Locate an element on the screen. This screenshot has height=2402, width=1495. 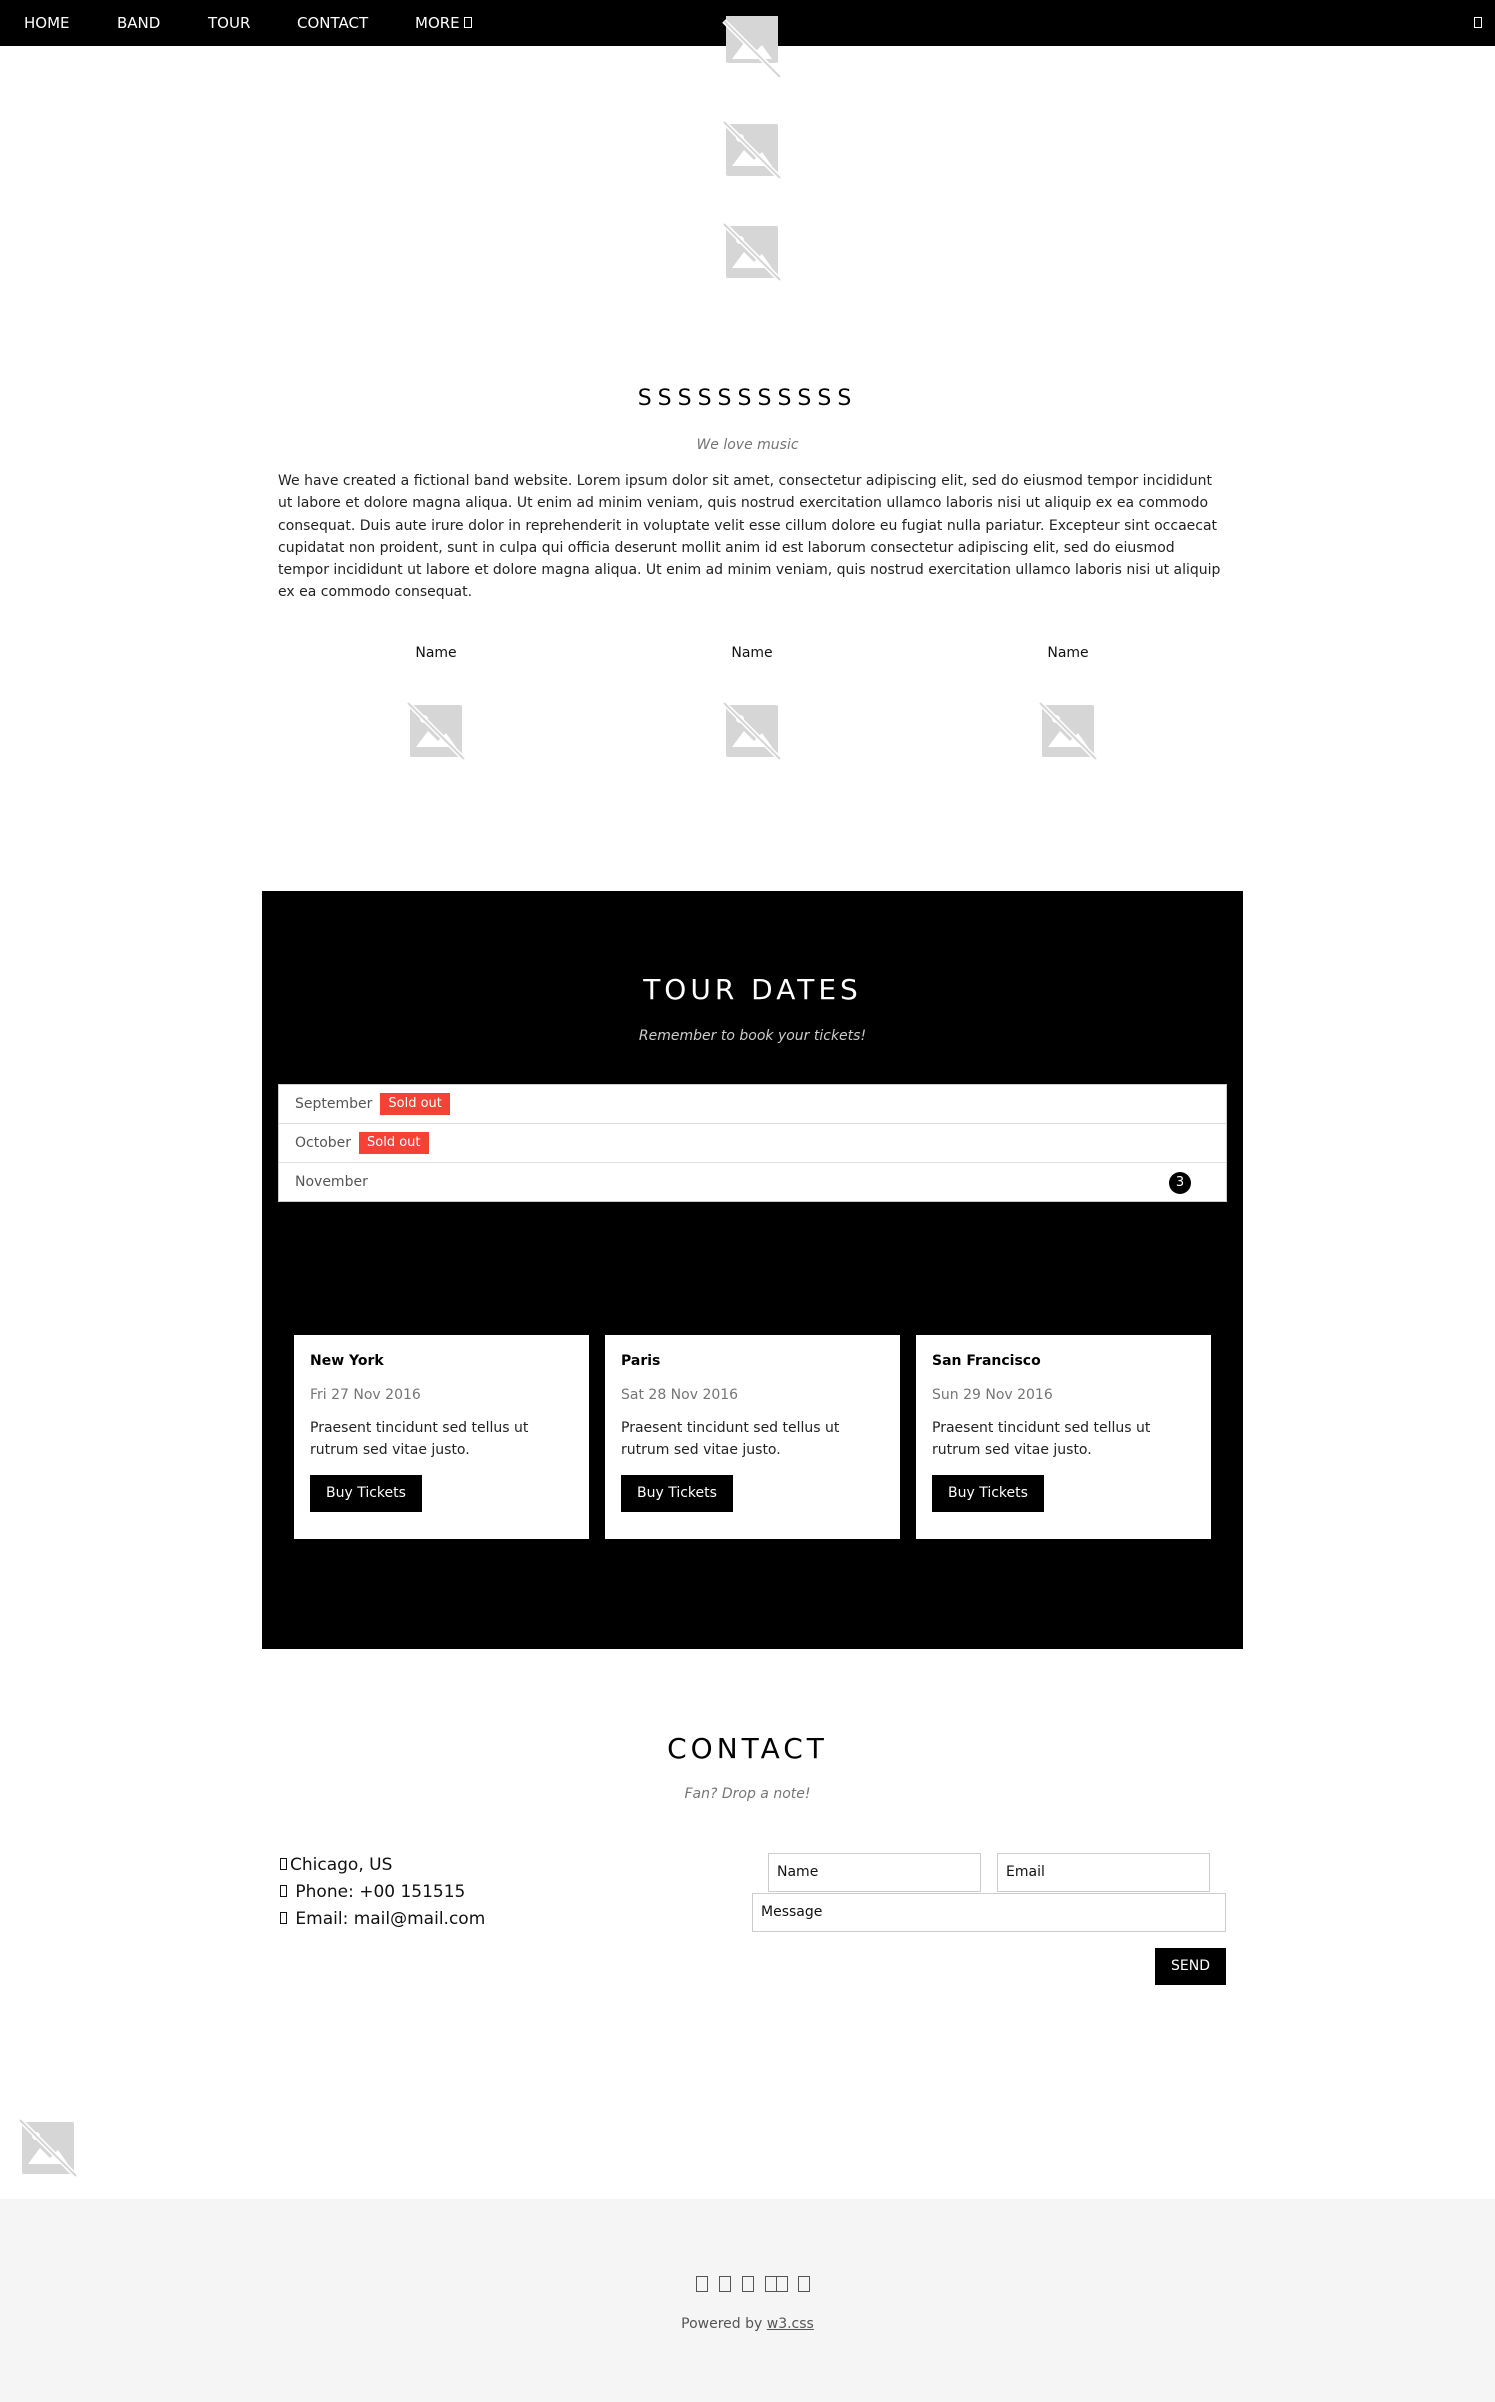
card-city: New York is located at coordinates (347, 1361).